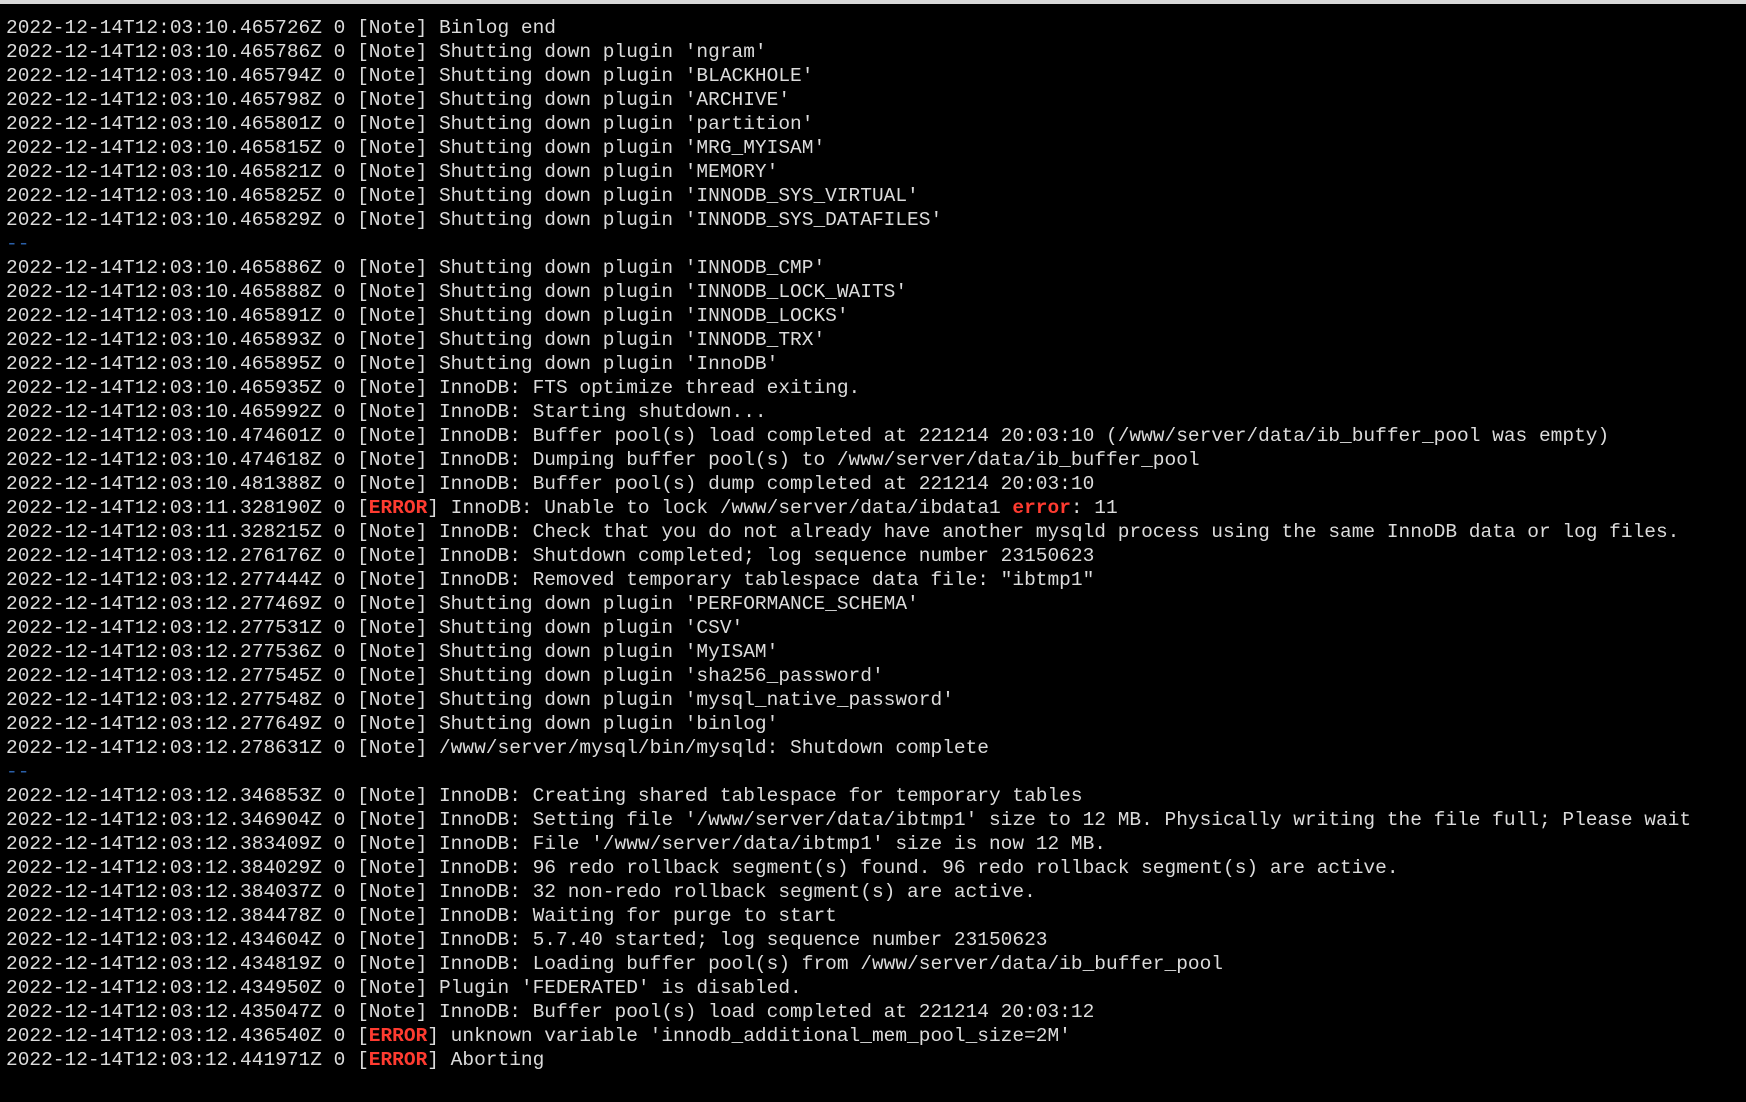 The height and width of the screenshot is (1102, 1746). What do you see at coordinates (182, 28) in the screenshot?
I see `log-timestamp: 2022-12-14T12:03:10.465726Z 0` at bounding box center [182, 28].